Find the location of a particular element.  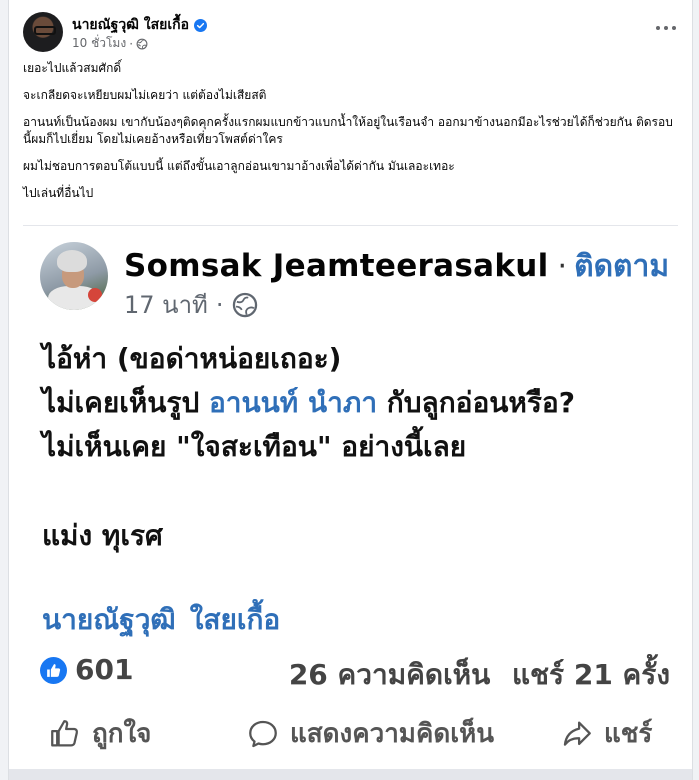

comment-label: แสดงความคิดเห็น is located at coordinates (392, 734).